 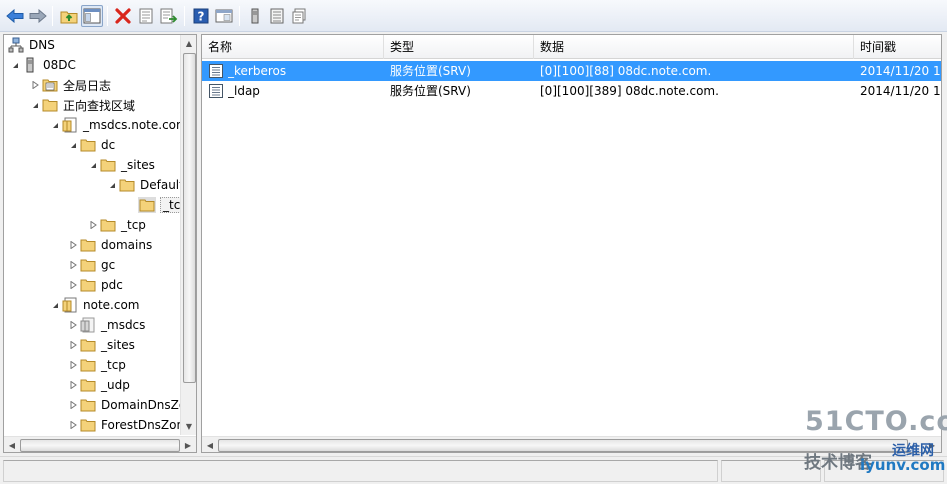 I want to click on tree-item-note-tcp: _tcp, so click(x=96, y=365).